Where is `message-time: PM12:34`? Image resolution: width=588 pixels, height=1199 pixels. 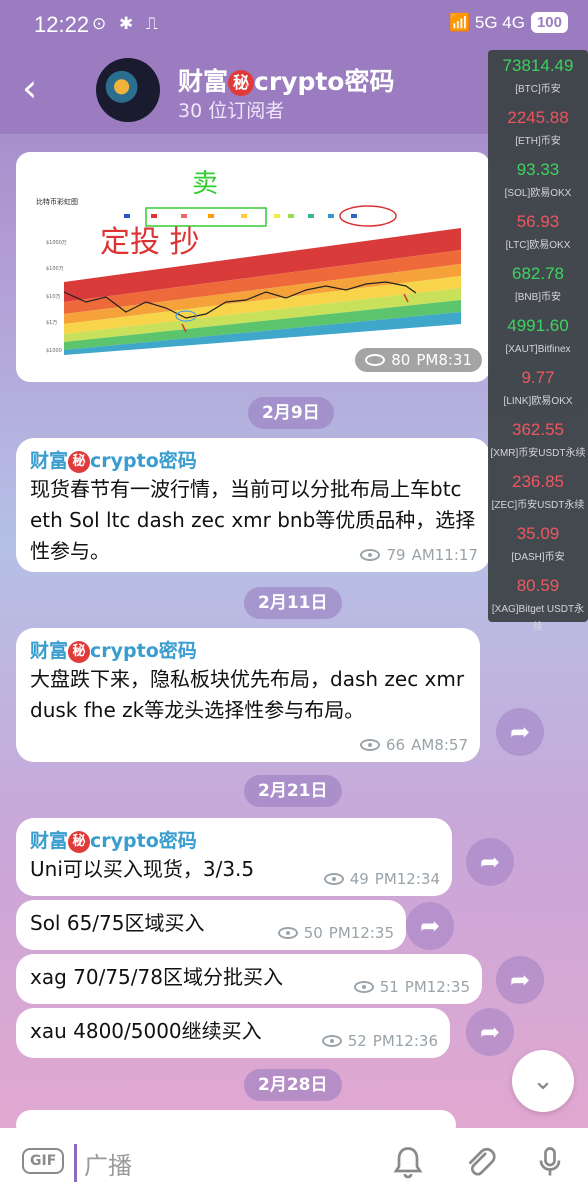
message-time: PM12:34 is located at coordinates (407, 879).